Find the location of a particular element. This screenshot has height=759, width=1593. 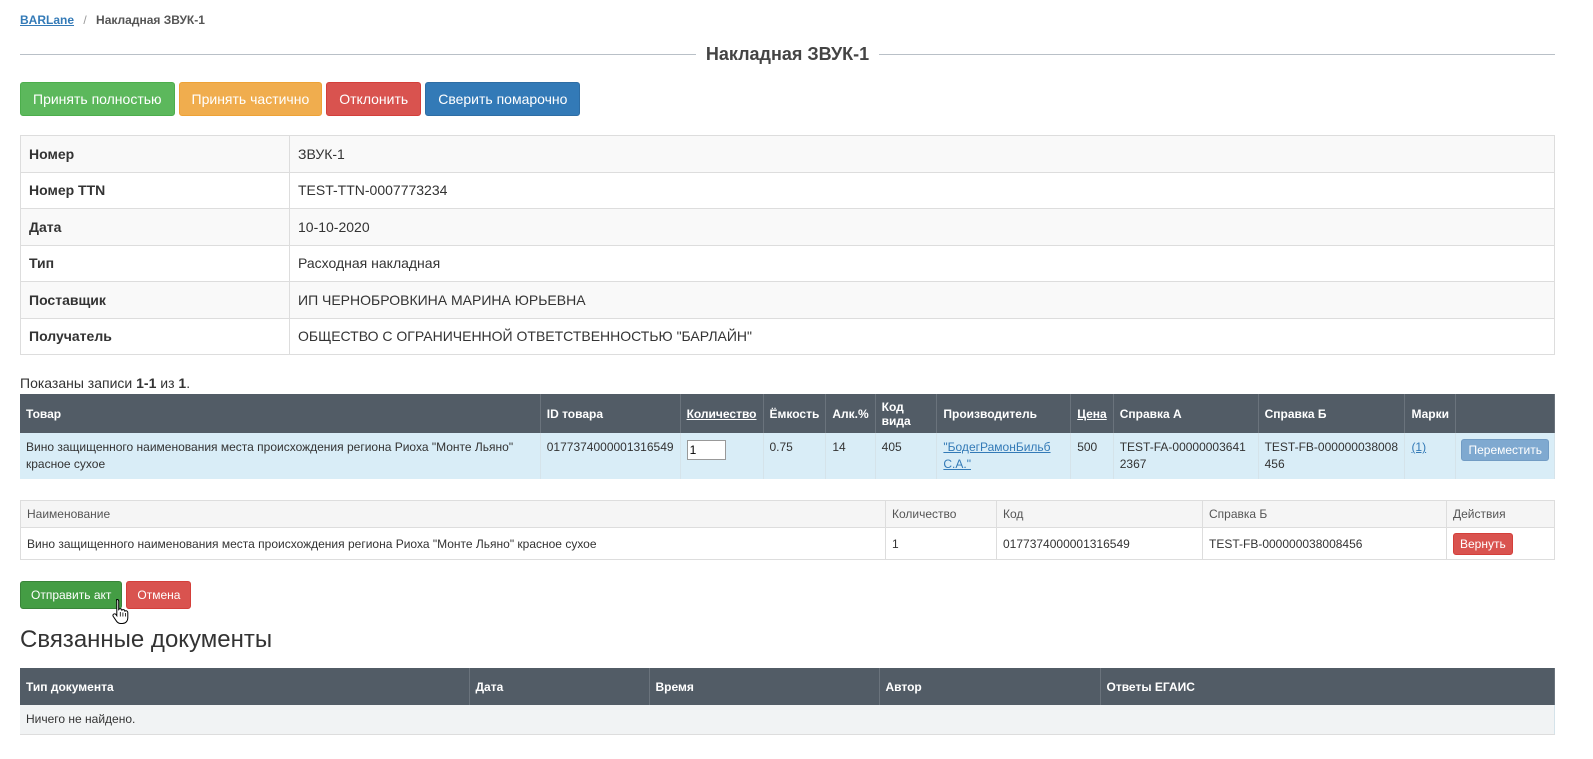

detail-row: Тип Расходная накладная is located at coordinates (787, 263).